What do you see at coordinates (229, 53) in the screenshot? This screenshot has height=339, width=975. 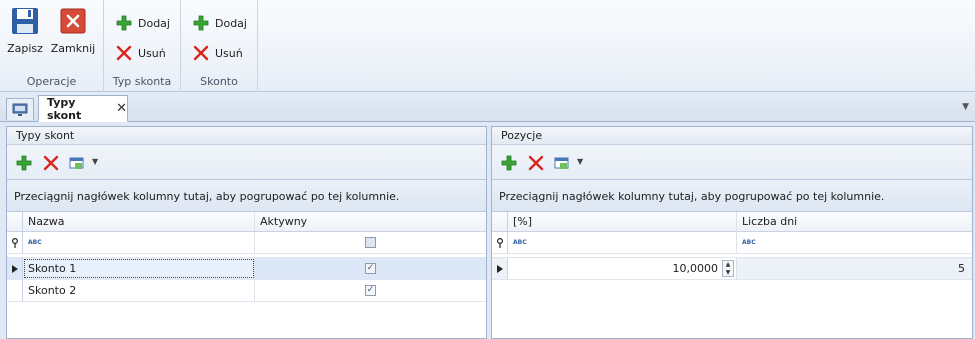 I see `skonto-delete-label: Usuń` at bounding box center [229, 53].